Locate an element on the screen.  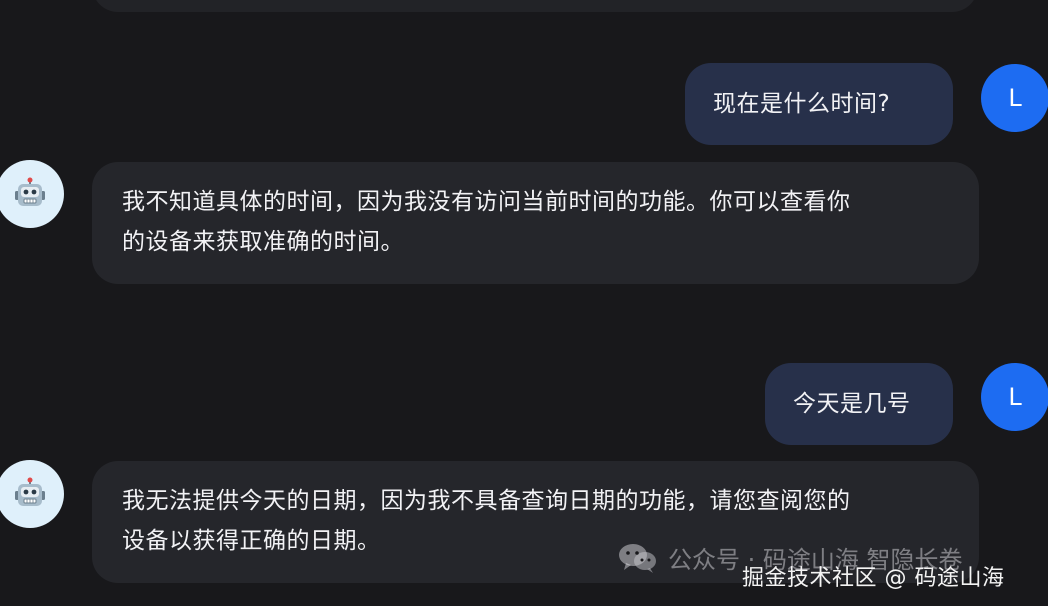
message-line: 我无法提供今天的日期，因为我不具备查询日期的功能，请您查阅您的 is located at coordinates (486, 501).